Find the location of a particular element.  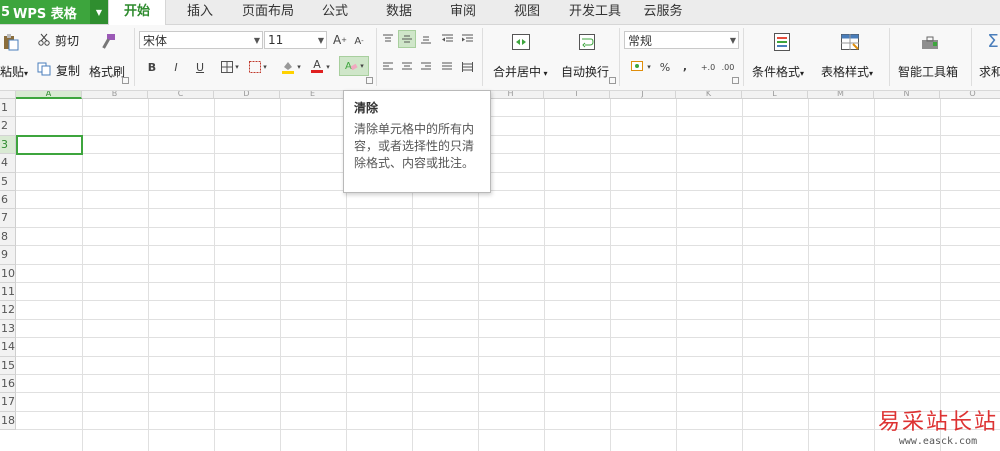

wrap-text-icon is located at coordinates (587, 42).